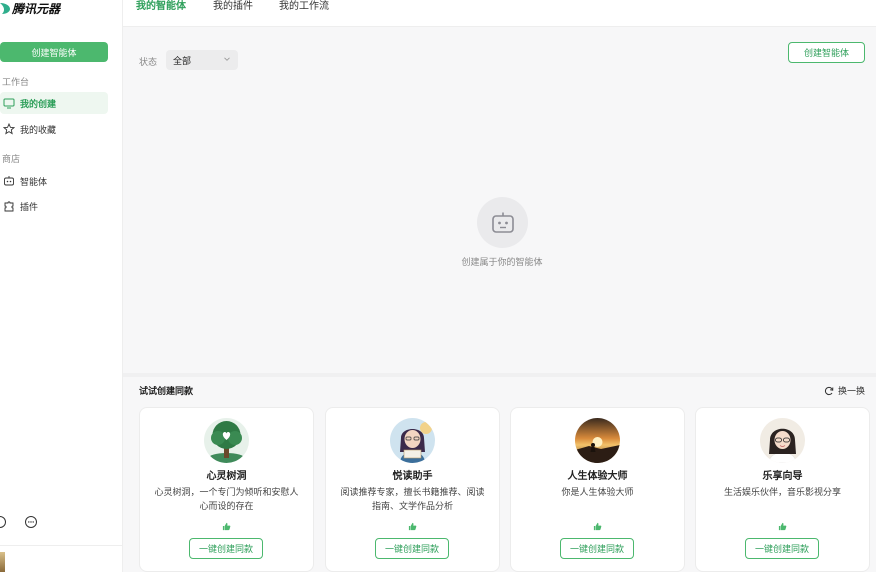 This screenshot has height=572, width=876. I want to click on card-description: 阅读推荐专家，擅长书籍推荐、阅读指南、文学作品分析, so click(412, 500).